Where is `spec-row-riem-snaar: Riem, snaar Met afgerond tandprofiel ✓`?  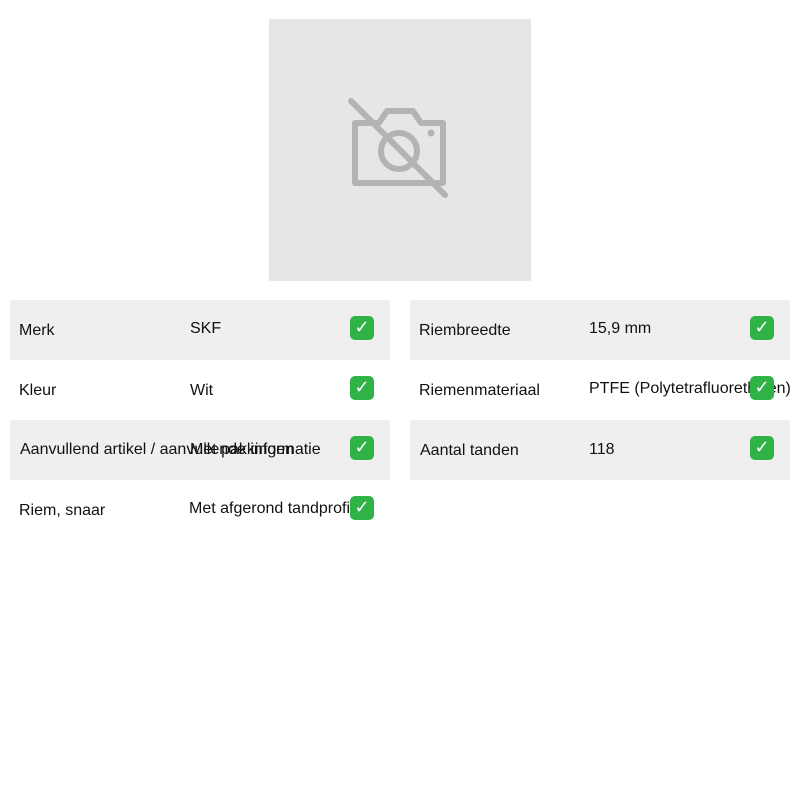
spec-row-riem-snaar: Riem, snaar Met afgerond tandprofiel ✓ is located at coordinates (200, 510).